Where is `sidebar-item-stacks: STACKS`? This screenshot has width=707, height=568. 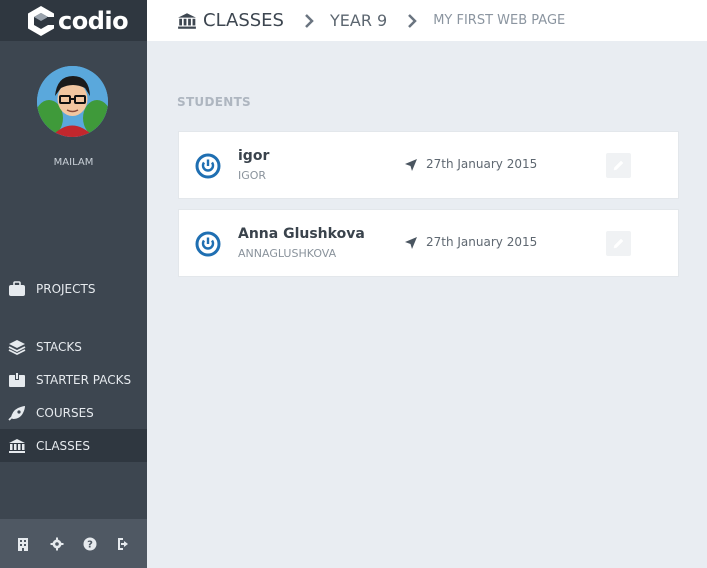 sidebar-item-stacks: STACKS is located at coordinates (73, 346).